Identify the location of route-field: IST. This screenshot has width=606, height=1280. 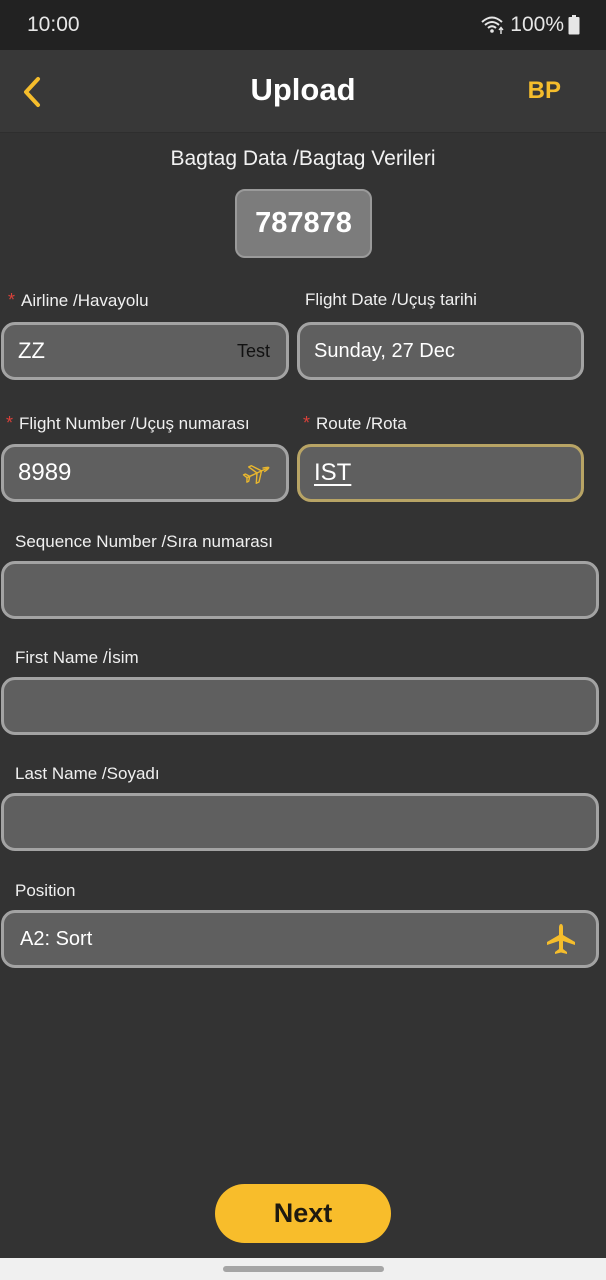
(440, 473).